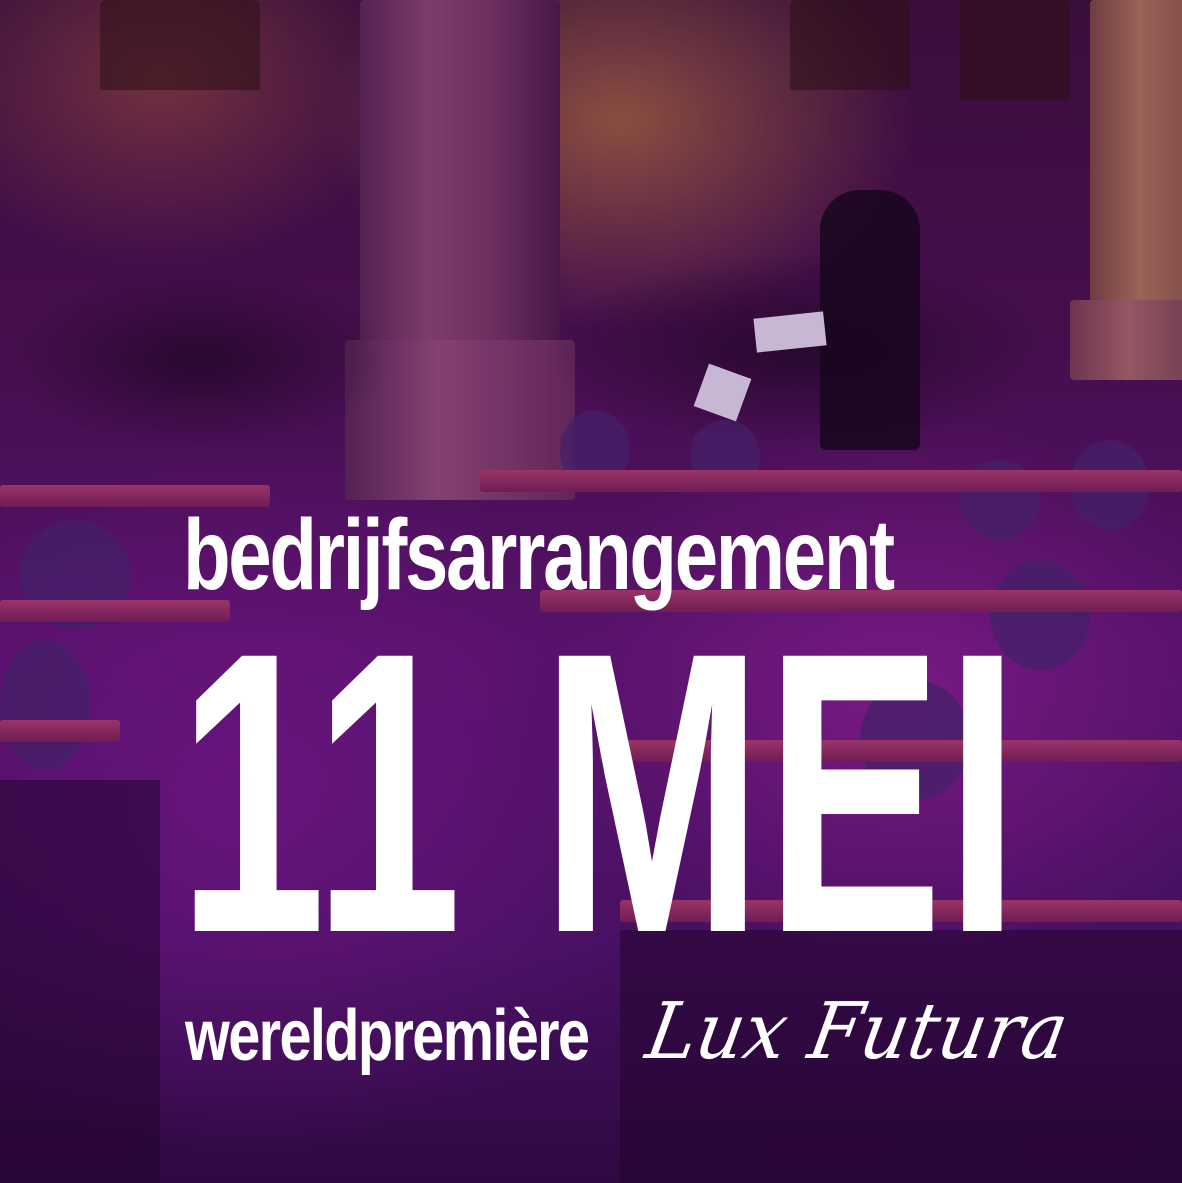  What do you see at coordinates (387, 1036) in the screenshot?
I see `premiere-label: wereldpremière` at bounding box center [387, 1036].